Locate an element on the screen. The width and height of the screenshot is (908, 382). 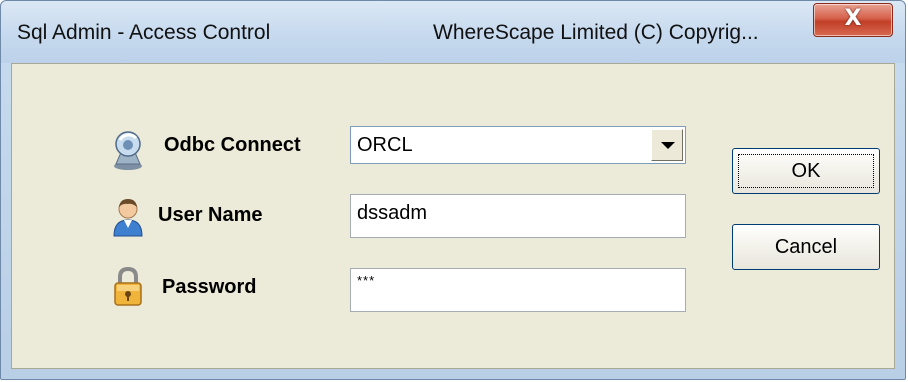
close-button: X is located at coordinates (853, 20).